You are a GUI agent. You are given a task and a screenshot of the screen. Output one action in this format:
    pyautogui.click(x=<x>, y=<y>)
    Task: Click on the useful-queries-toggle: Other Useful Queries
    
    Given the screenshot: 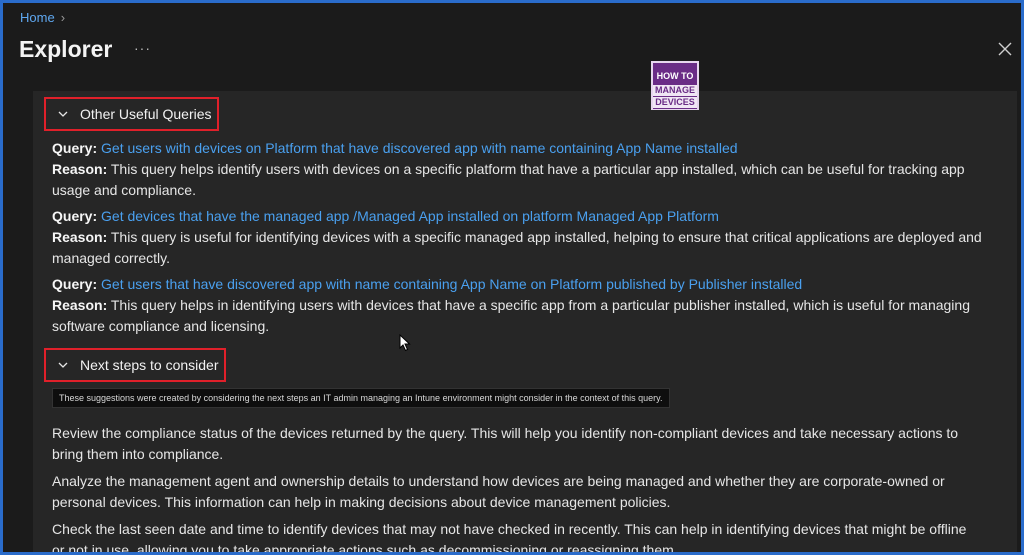 What is the action you would take?
    pyautogui.click(x=131, y=114)
    